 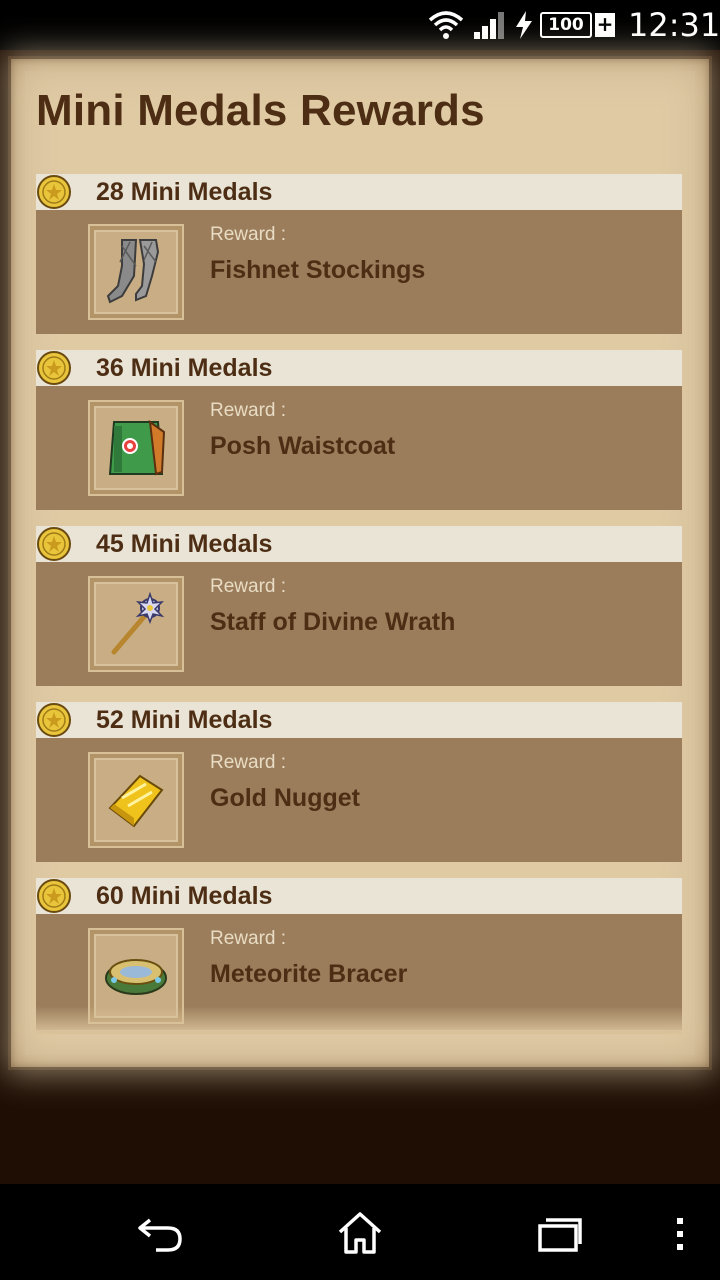 I want to click on medal-count: 45 Mini Medals, so click(x=184, y=544).